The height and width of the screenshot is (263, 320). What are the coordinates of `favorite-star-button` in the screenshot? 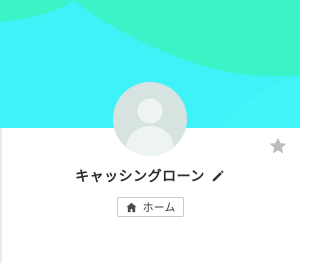 It's located at (278, 146).